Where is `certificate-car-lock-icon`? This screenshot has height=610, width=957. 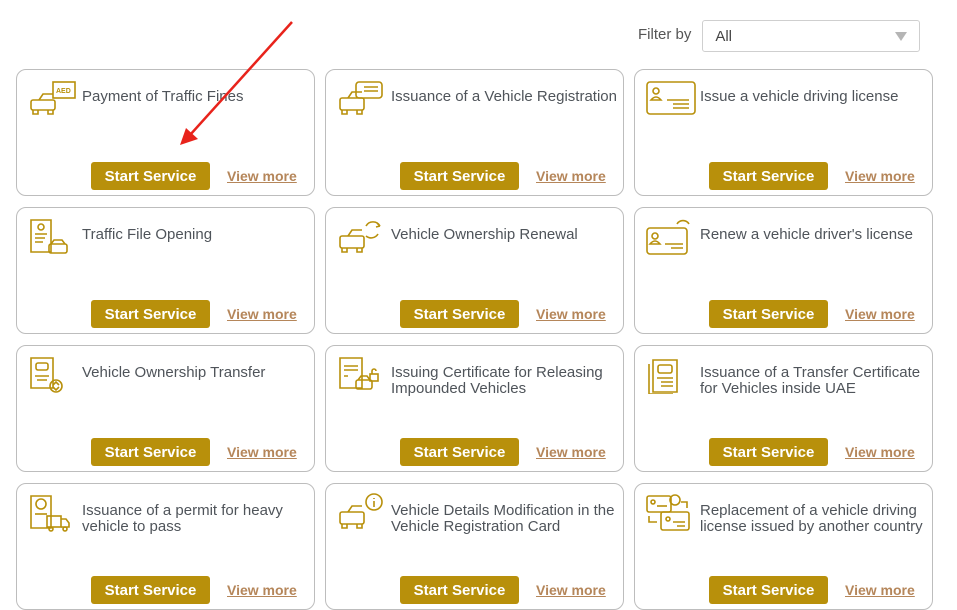 certificate-car-lock-icon is located at coordinates (359, 373).